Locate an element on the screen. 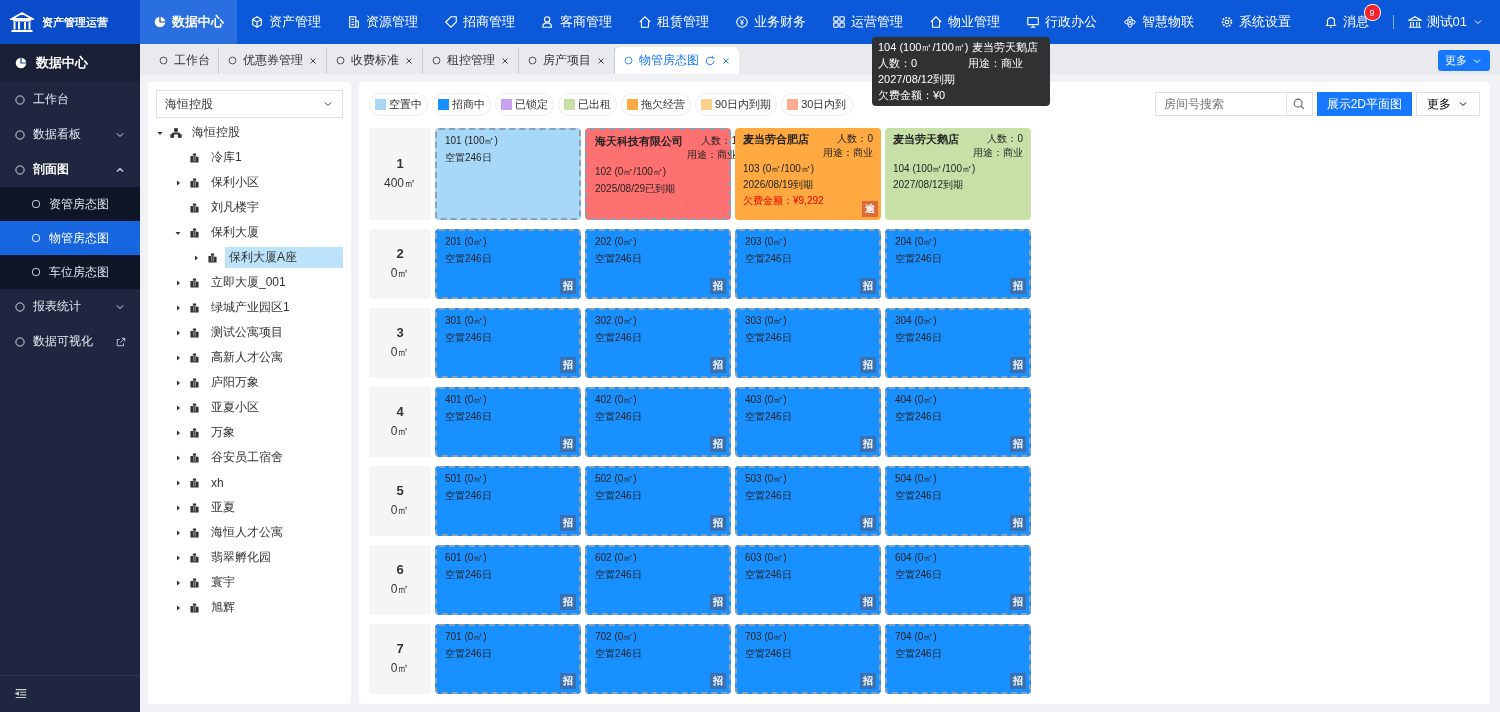  sidebar-subitem: 物管房态图 is located at coordinates (70, 238).